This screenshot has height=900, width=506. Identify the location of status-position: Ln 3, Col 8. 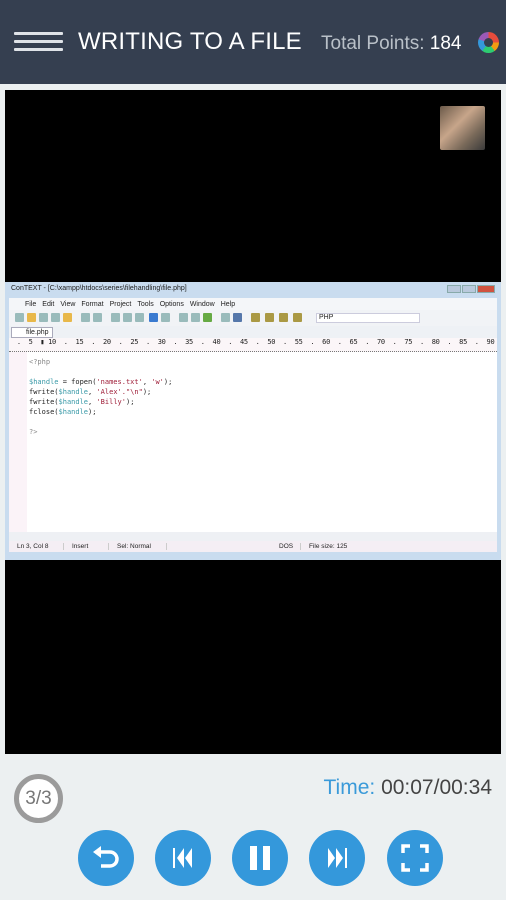
(36, 546).